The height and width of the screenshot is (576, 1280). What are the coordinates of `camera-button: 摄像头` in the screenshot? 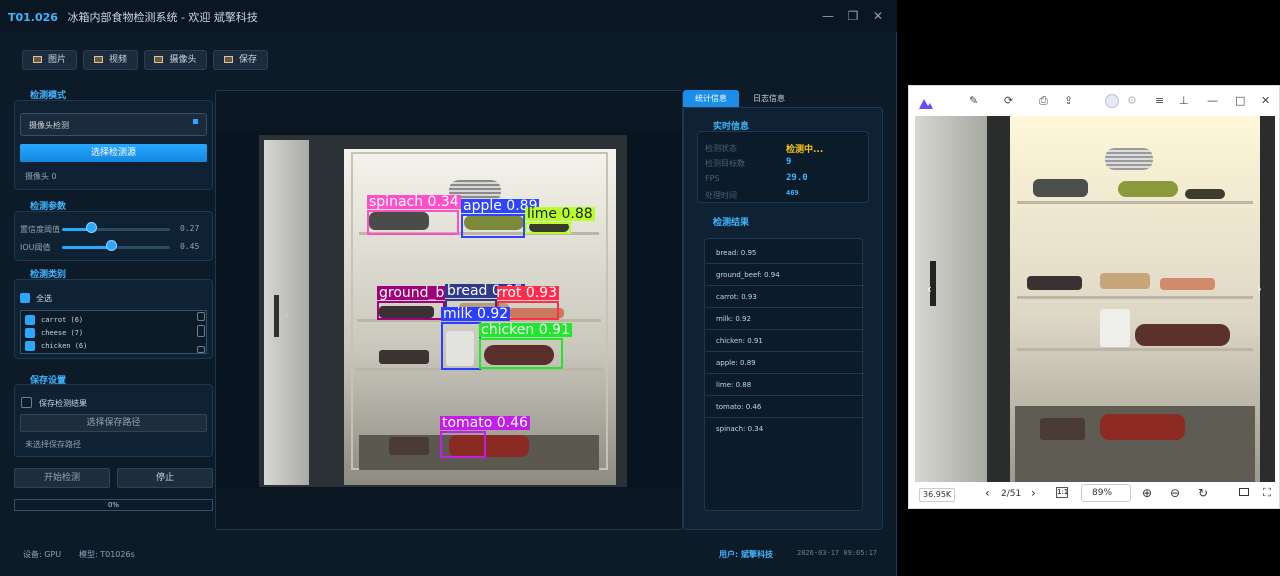 It's located at (175, 60).